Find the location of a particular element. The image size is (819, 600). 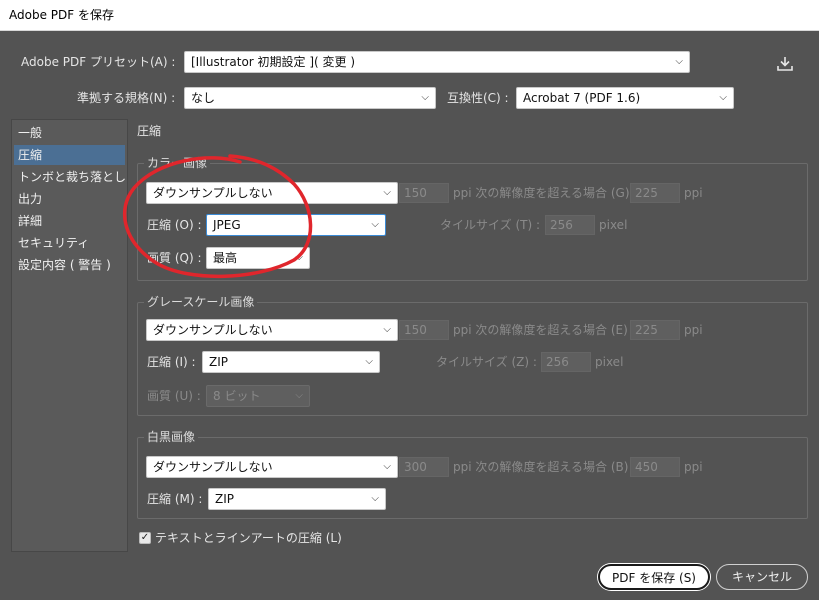

gray-compression-select: ZIP ⌵ is located at coordinates (291, 362).